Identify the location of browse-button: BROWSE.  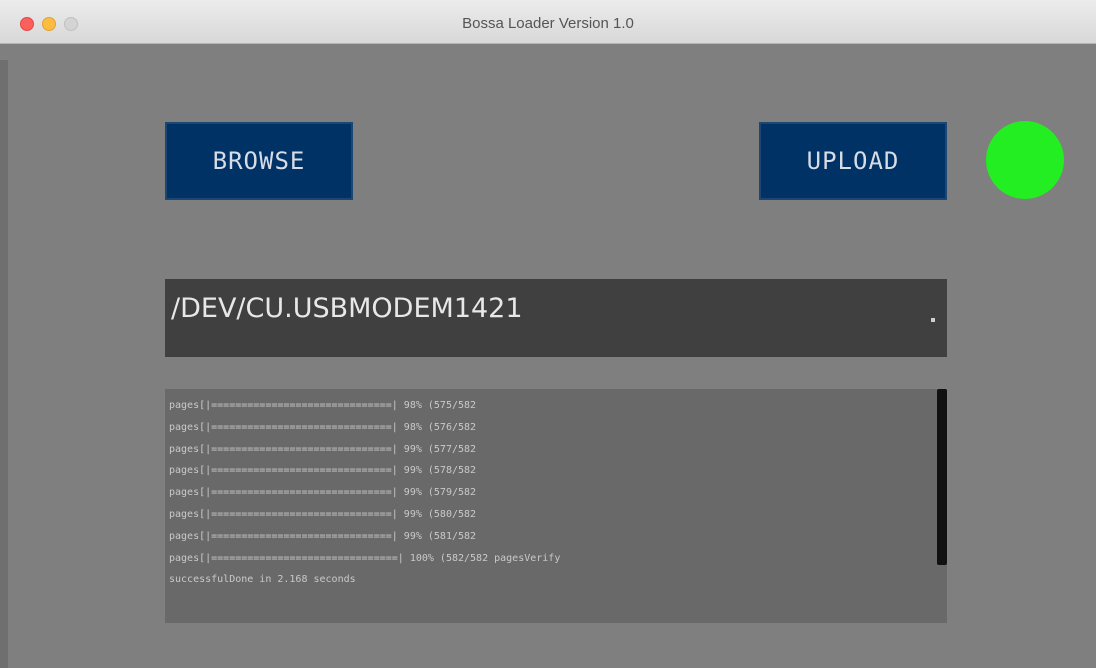
(259, 161).